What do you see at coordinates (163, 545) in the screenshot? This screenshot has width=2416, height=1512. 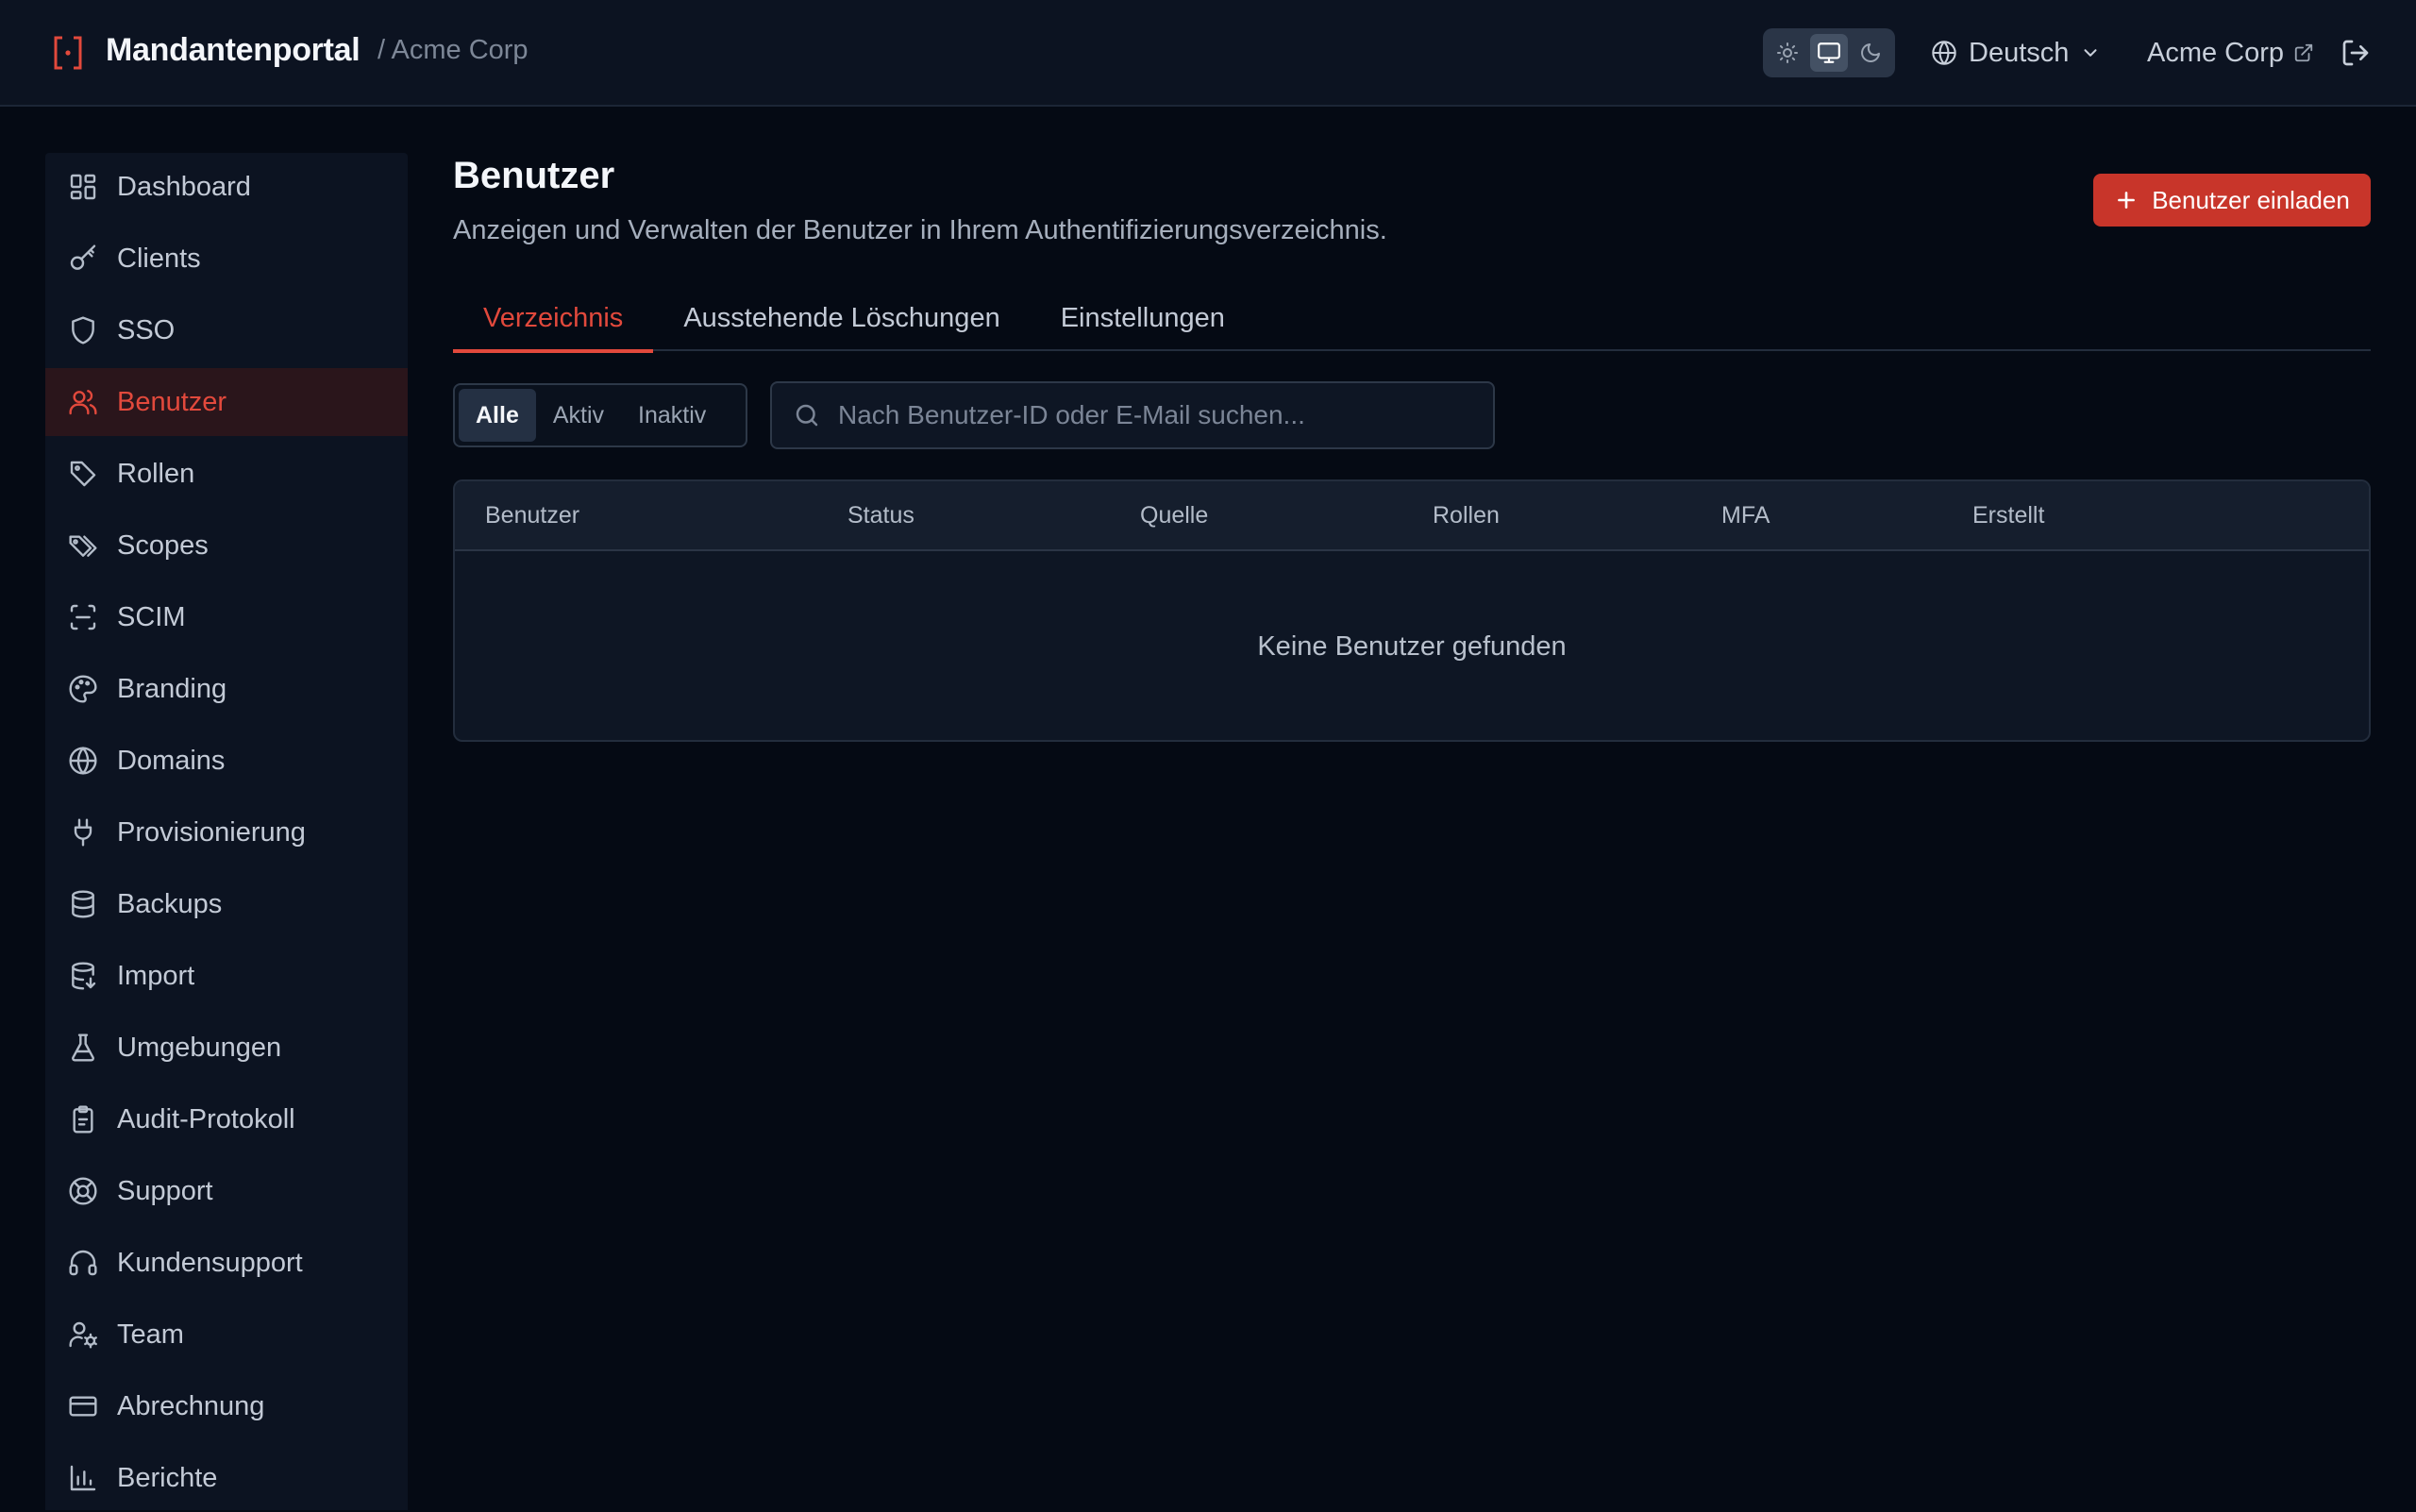 I see `sidebar-item-label: Scopes` at bounding box center [163, 545].